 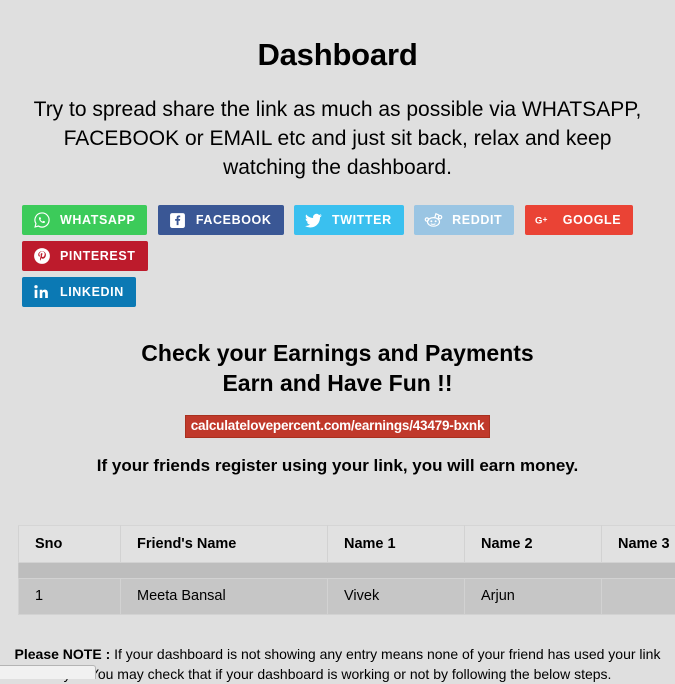 What do you see at coordinates (224, 597) in the screenshot?
I see `cell-friend-name: Meeta Bansal` at bounding box center [224, 597].